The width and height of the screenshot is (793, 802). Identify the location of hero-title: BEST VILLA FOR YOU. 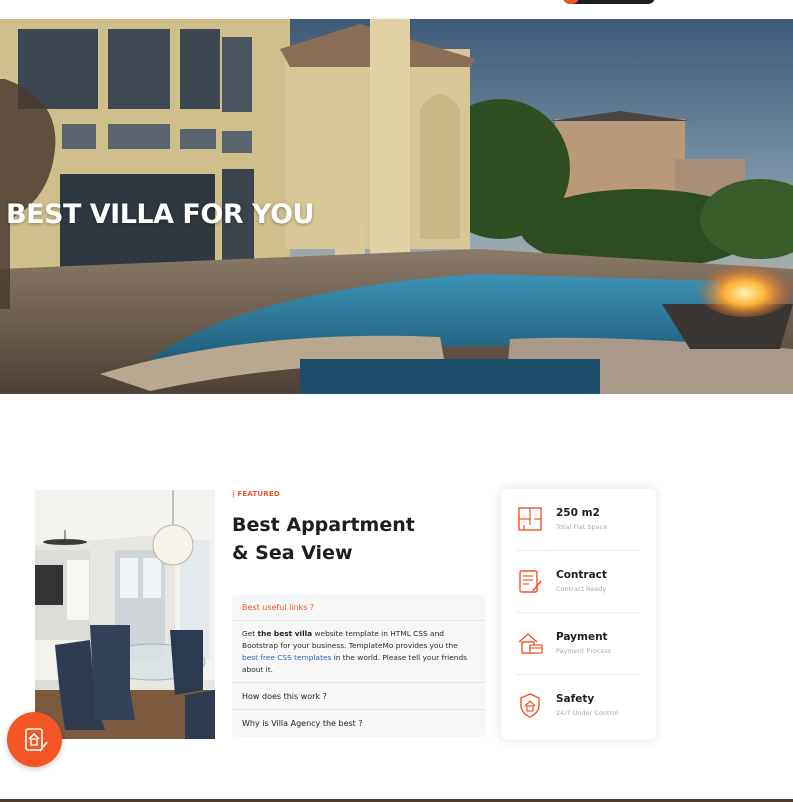
(160, 214).